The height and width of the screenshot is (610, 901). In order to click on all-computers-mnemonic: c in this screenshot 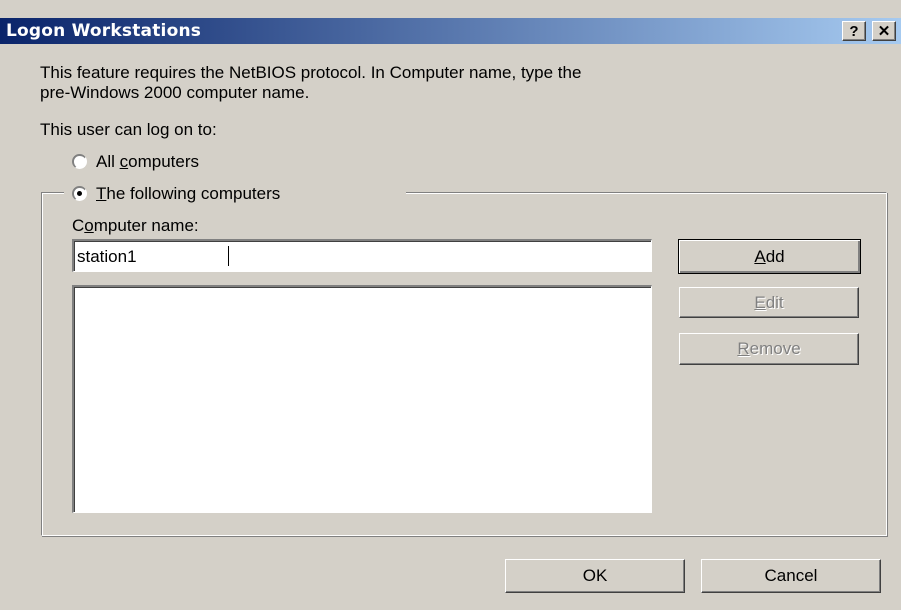, I will do `click(124, 161)`.